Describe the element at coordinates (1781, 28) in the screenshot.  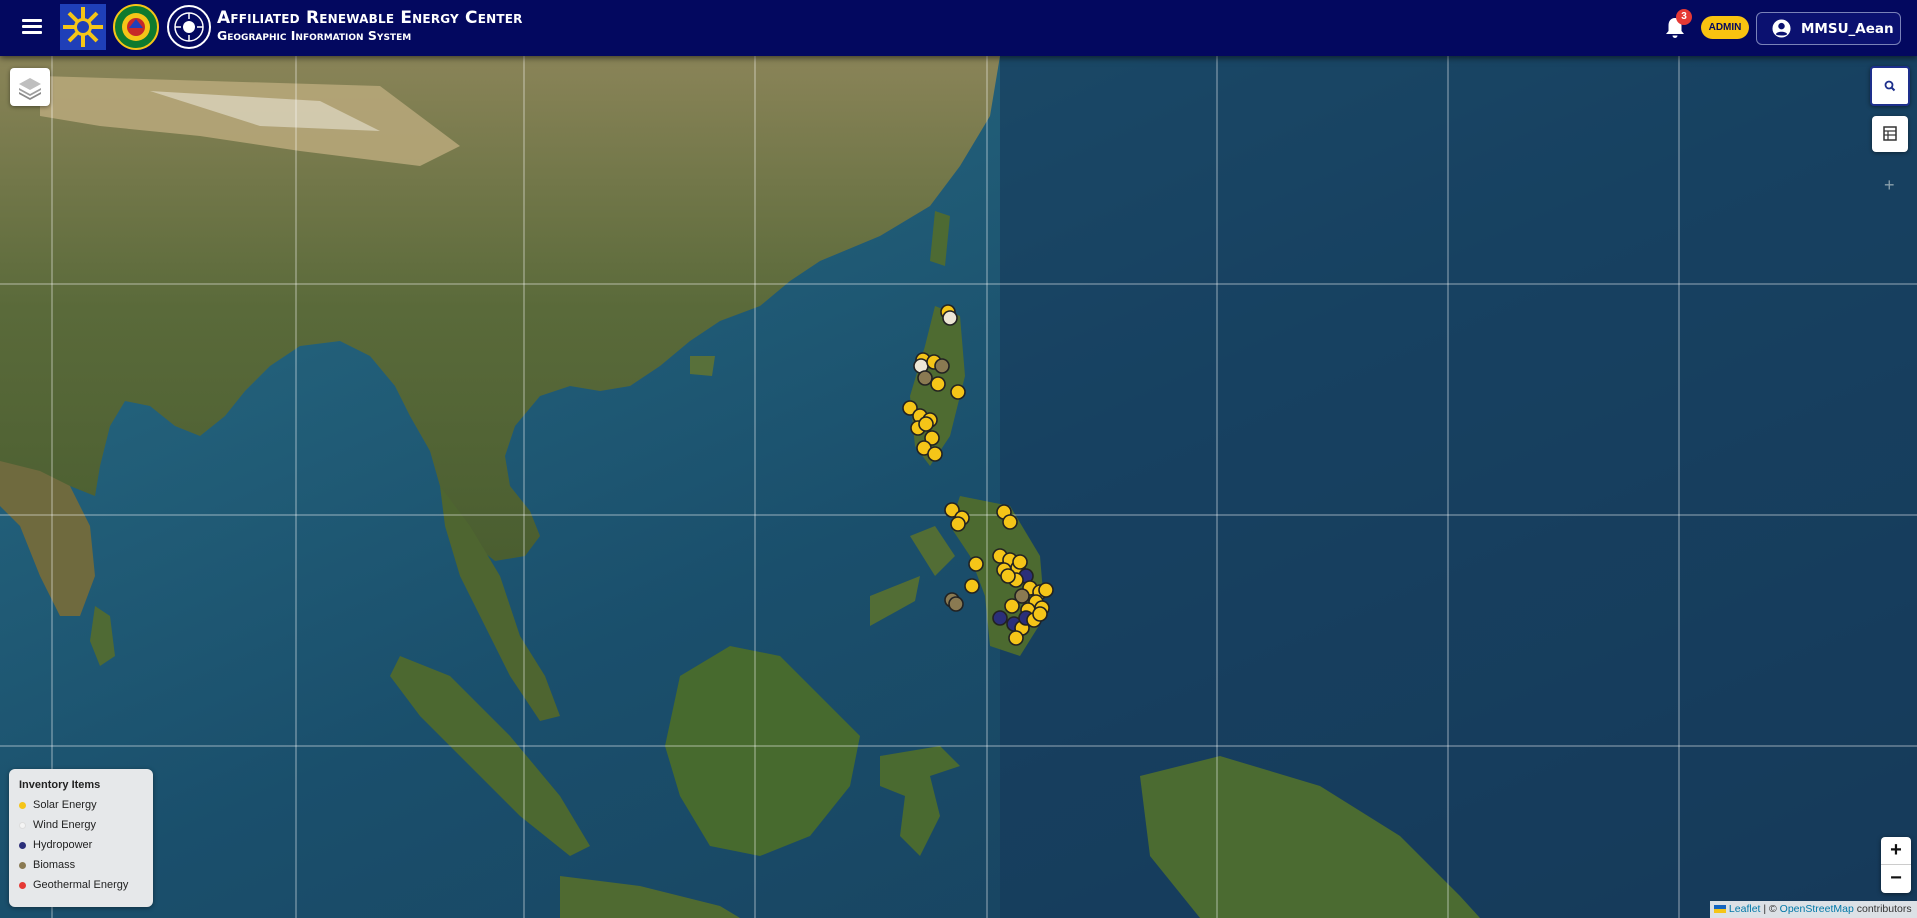
I see `user-icon` at that location.